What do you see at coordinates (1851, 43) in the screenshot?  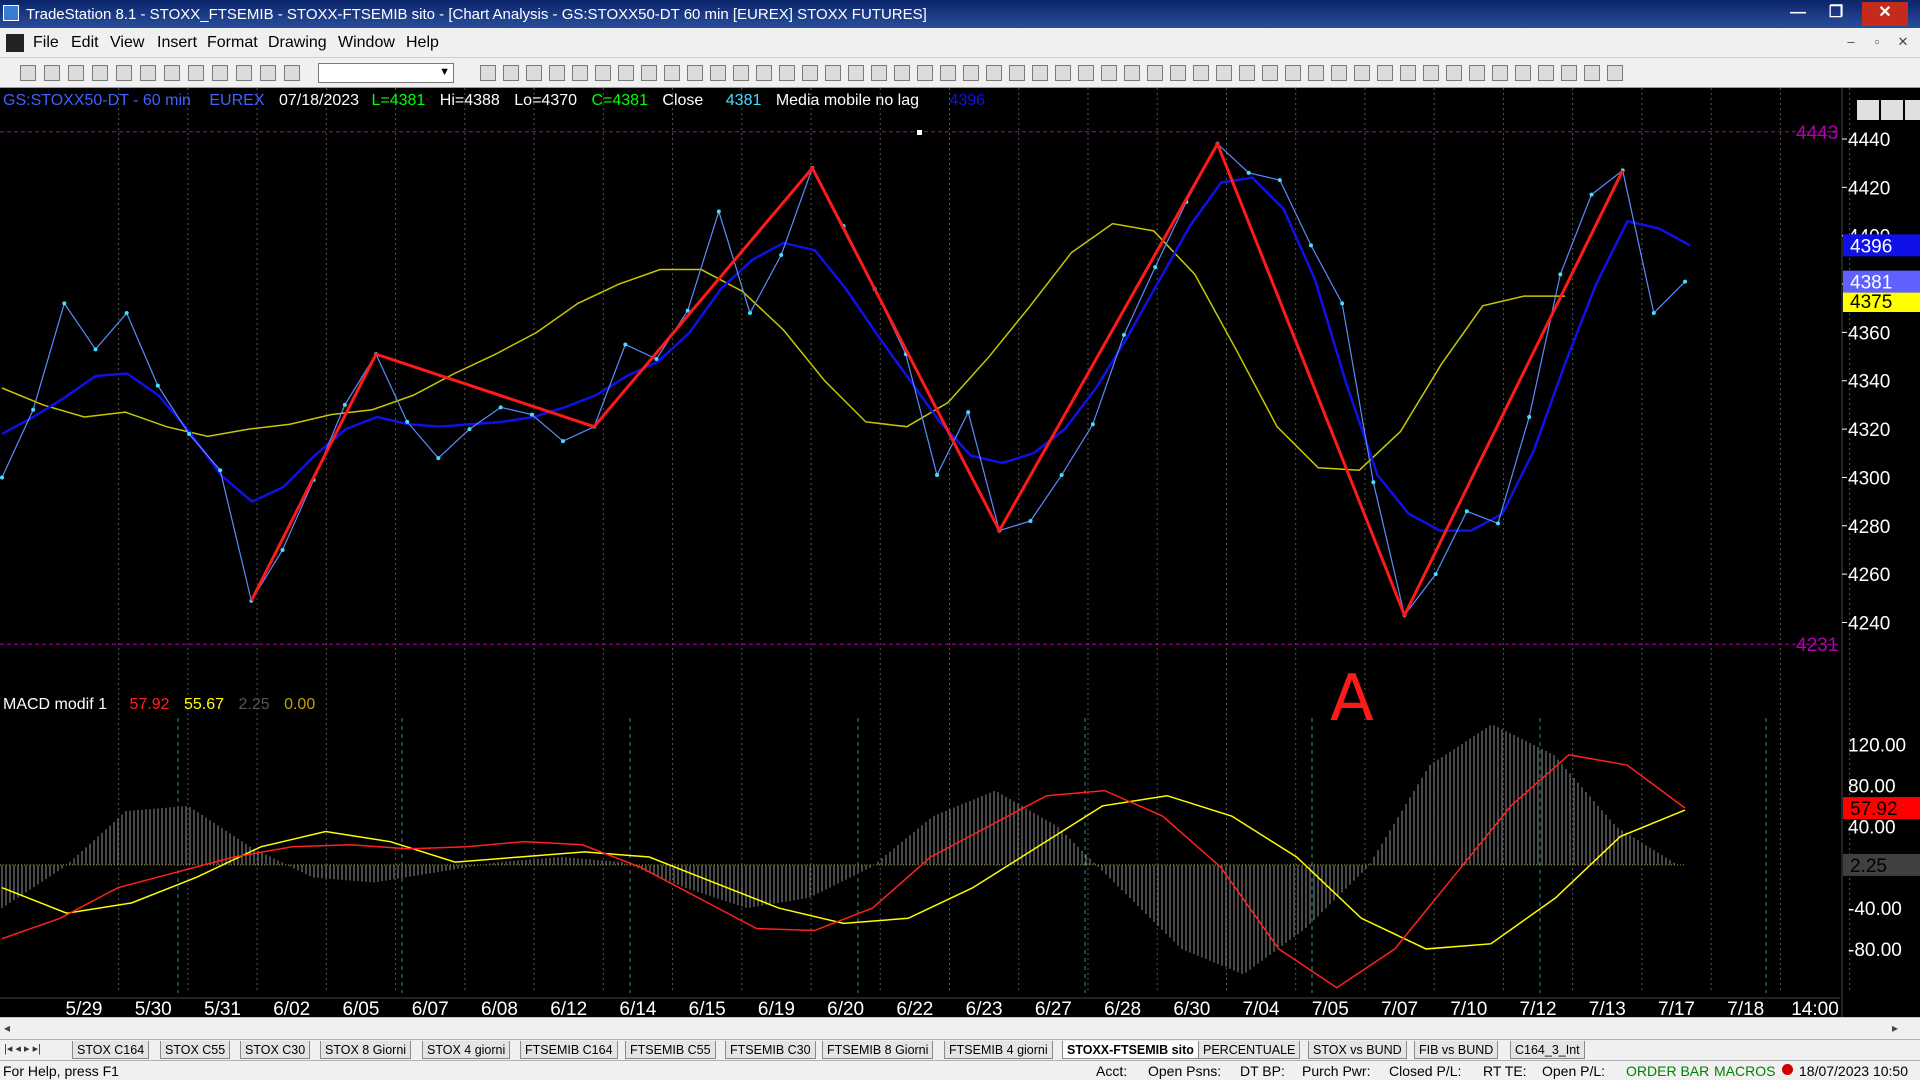 I see `mdi-minimize-button: –` at bounding box center [1851, 43].